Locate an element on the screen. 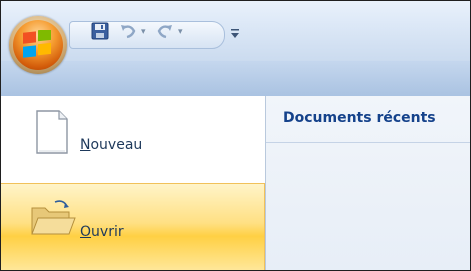 This screenshot has width=471, height=271. ribbon-strip is located at coordinates (235, 79).